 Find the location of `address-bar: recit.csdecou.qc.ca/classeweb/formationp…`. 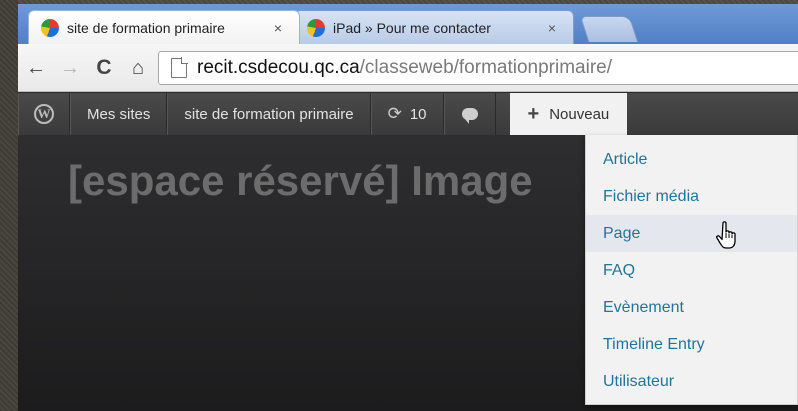

address-bar: recit.csdecou.qc.ca/classeweb/formationp… is located at coordinates (478, 68).